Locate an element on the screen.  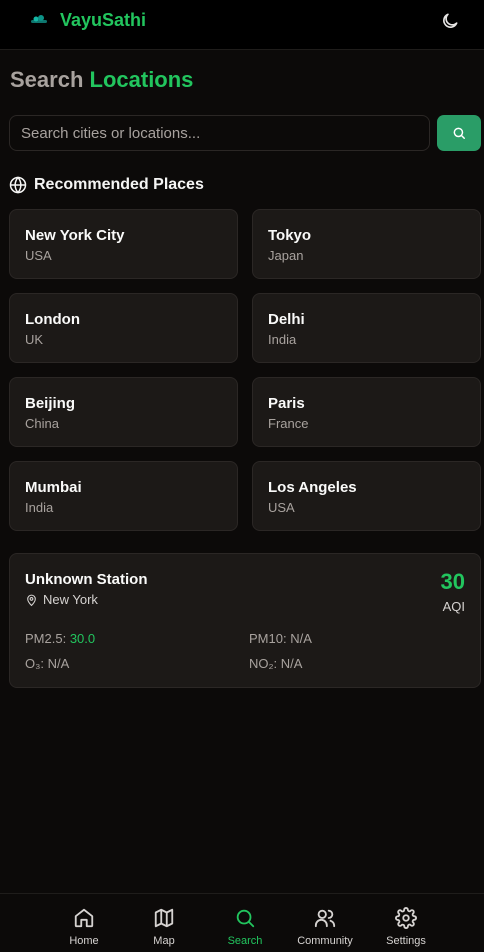
metric-o3-value: N/A is located at coordinates (58, 663).